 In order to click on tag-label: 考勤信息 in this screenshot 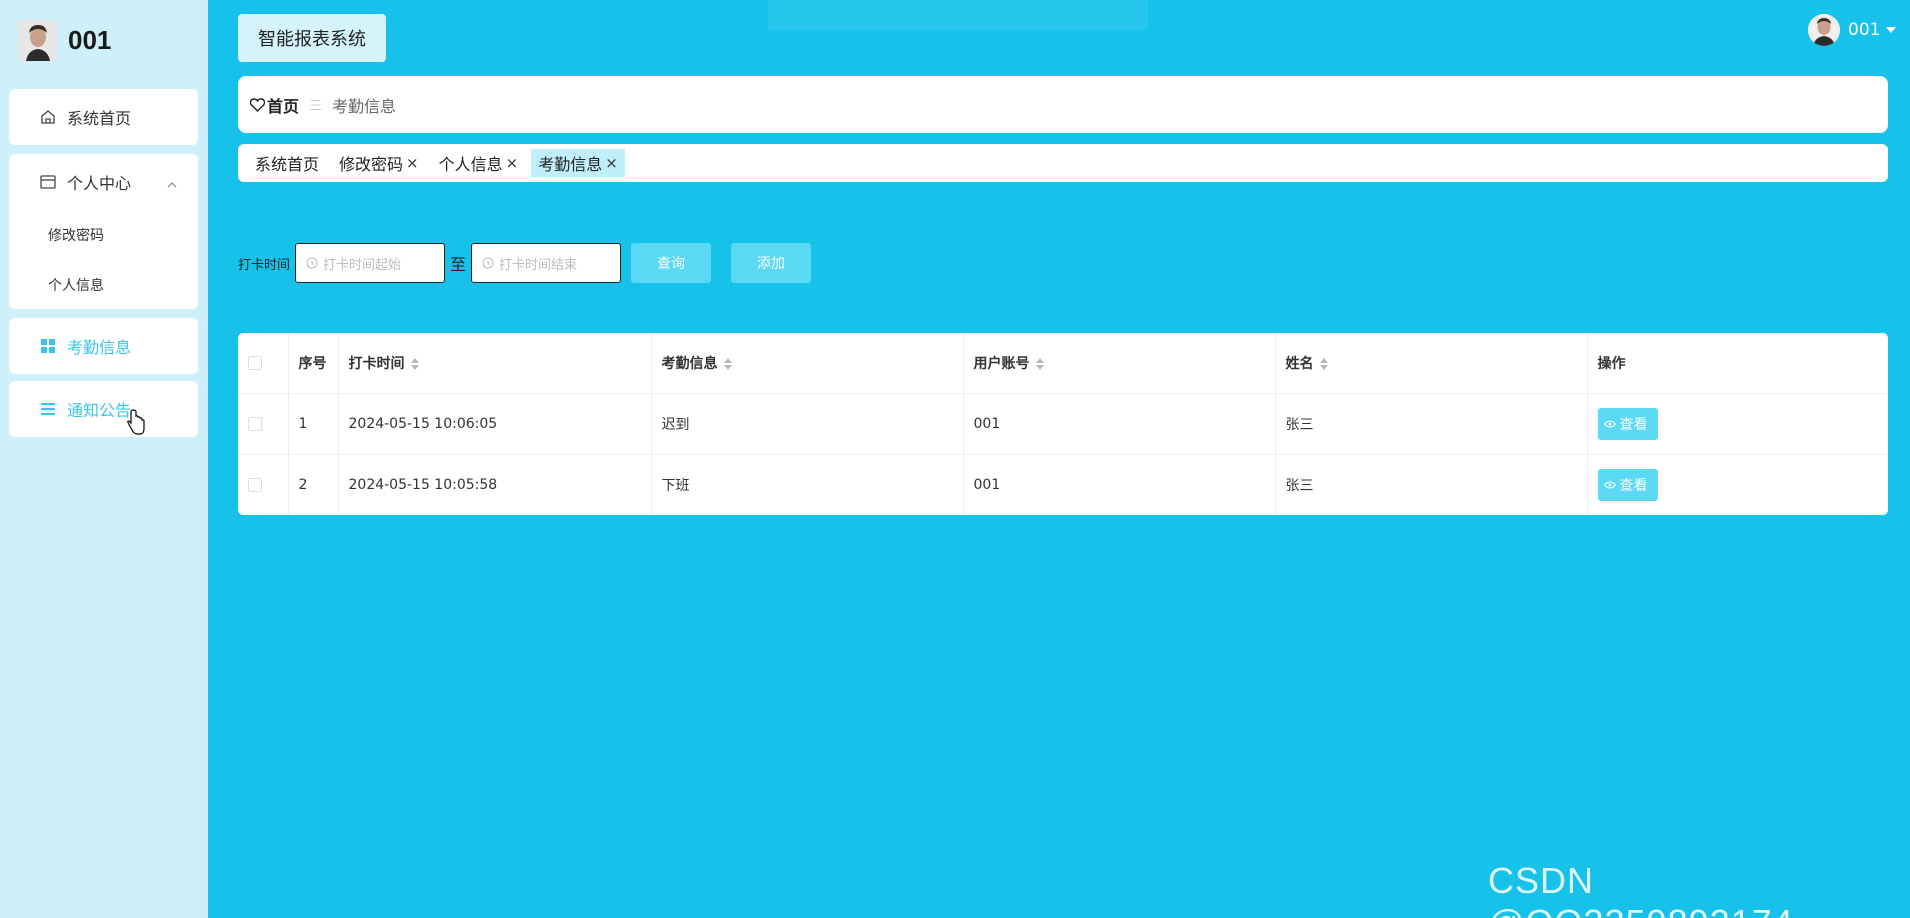, I will do `click(570, 164)`.